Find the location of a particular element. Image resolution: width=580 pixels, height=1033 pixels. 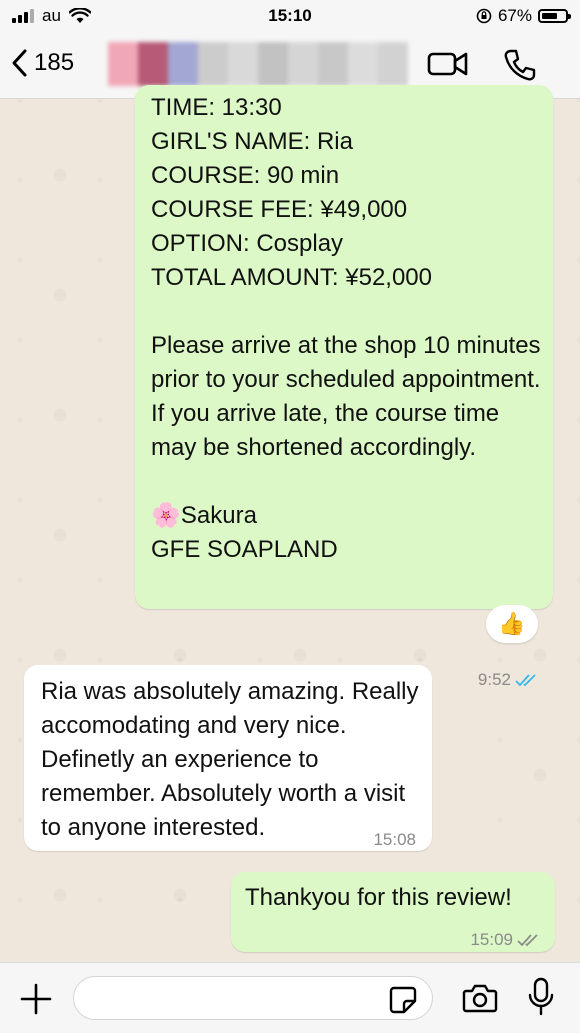

phone-icon is located at coordinates (520, 65).